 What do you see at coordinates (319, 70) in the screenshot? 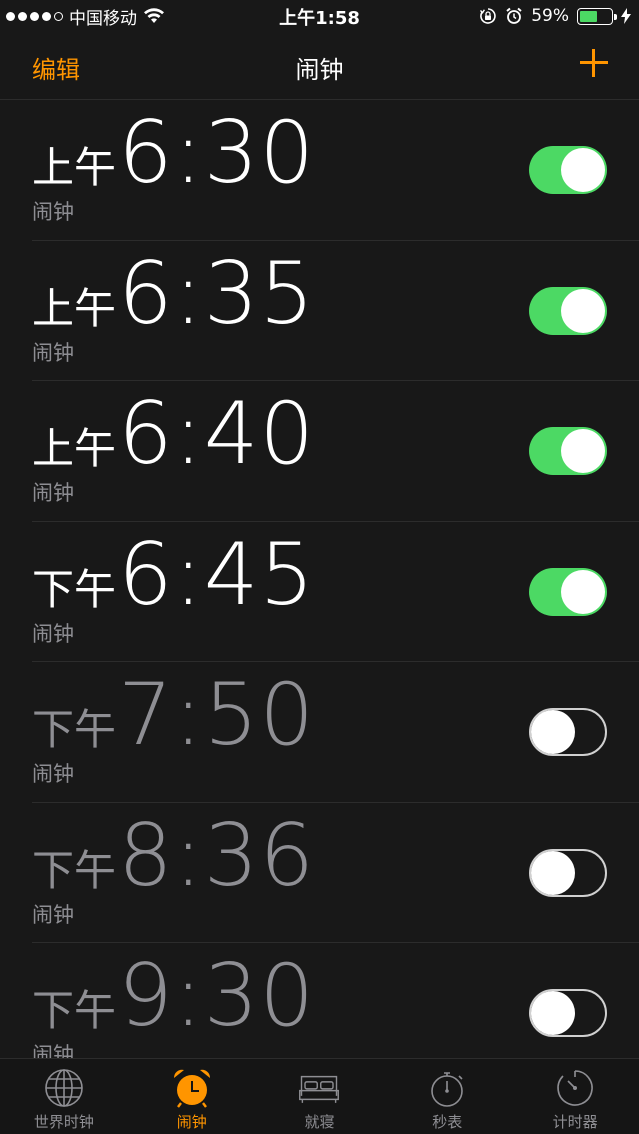
I see `page-title: 闹钟` at bounding box center [319, 70].